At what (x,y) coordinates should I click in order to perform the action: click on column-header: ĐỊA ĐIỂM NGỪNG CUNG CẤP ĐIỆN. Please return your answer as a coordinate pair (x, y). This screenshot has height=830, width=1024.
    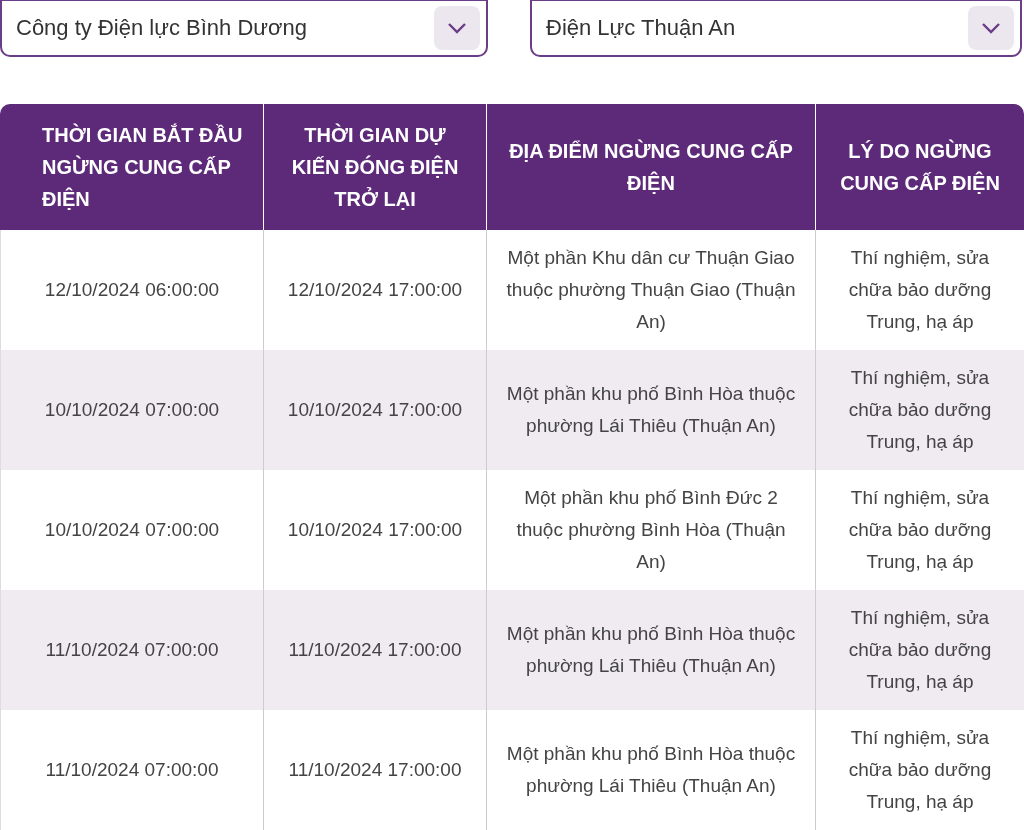
    Looking at the image, I should click on (650, 167).